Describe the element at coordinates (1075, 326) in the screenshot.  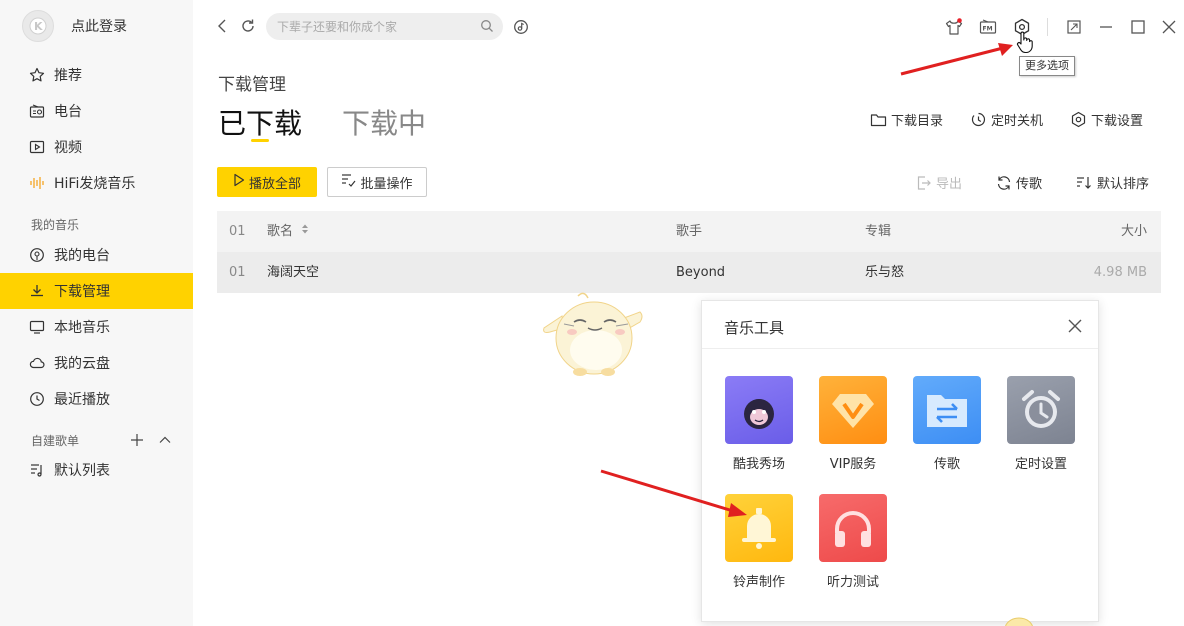
I see `close-icon` at that location.